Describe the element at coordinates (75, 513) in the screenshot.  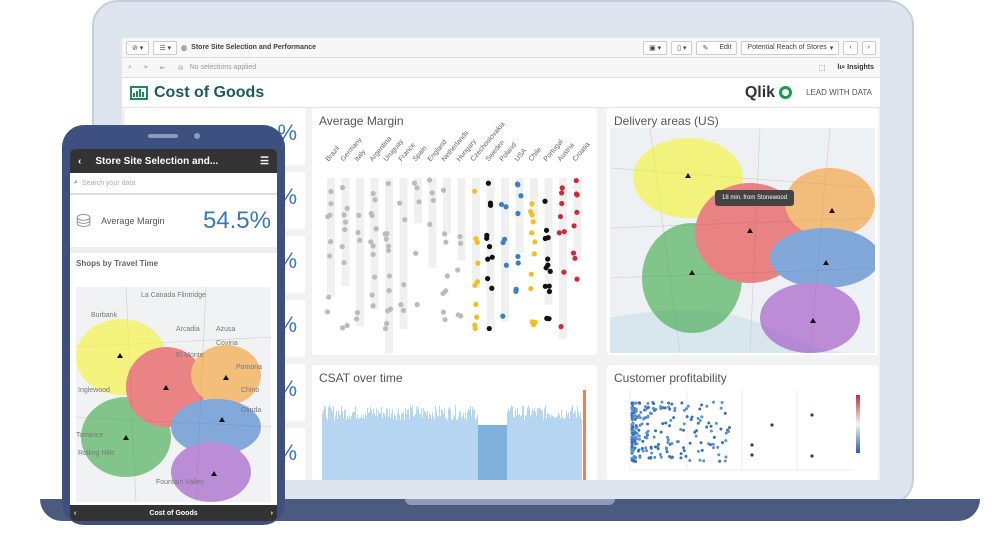
I see `prev-icon: ‹` at that location.